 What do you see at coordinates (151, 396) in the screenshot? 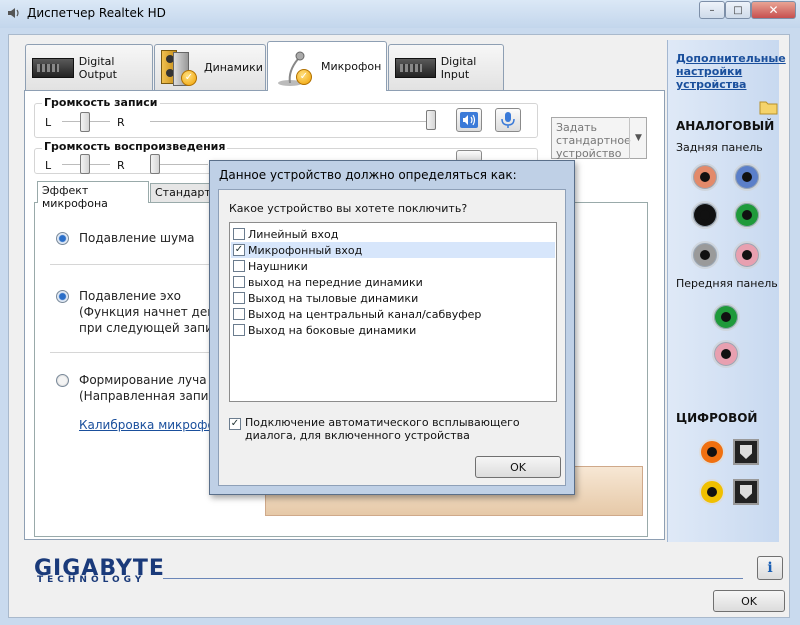
I see `beam-forming-desc: (Направленная запись` at bounding box center [151, 396].